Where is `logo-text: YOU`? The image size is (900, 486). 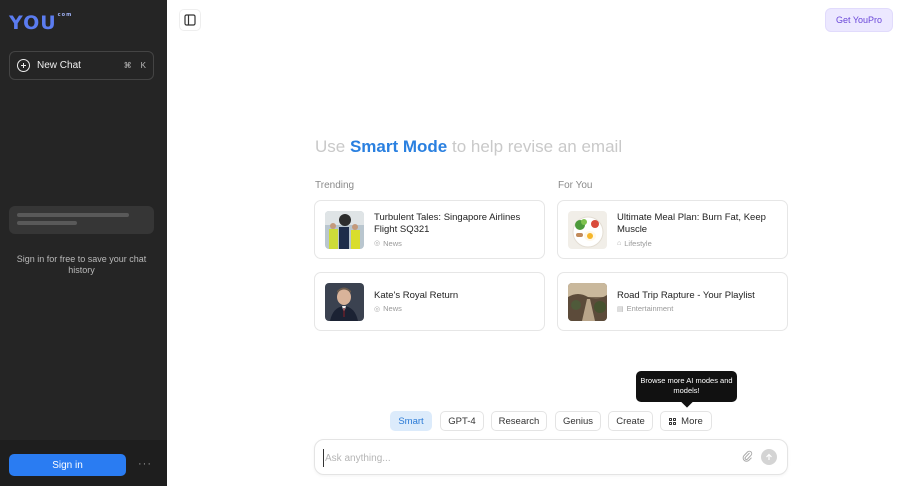 logo-text: YOU is located at coordinates (33, 23).